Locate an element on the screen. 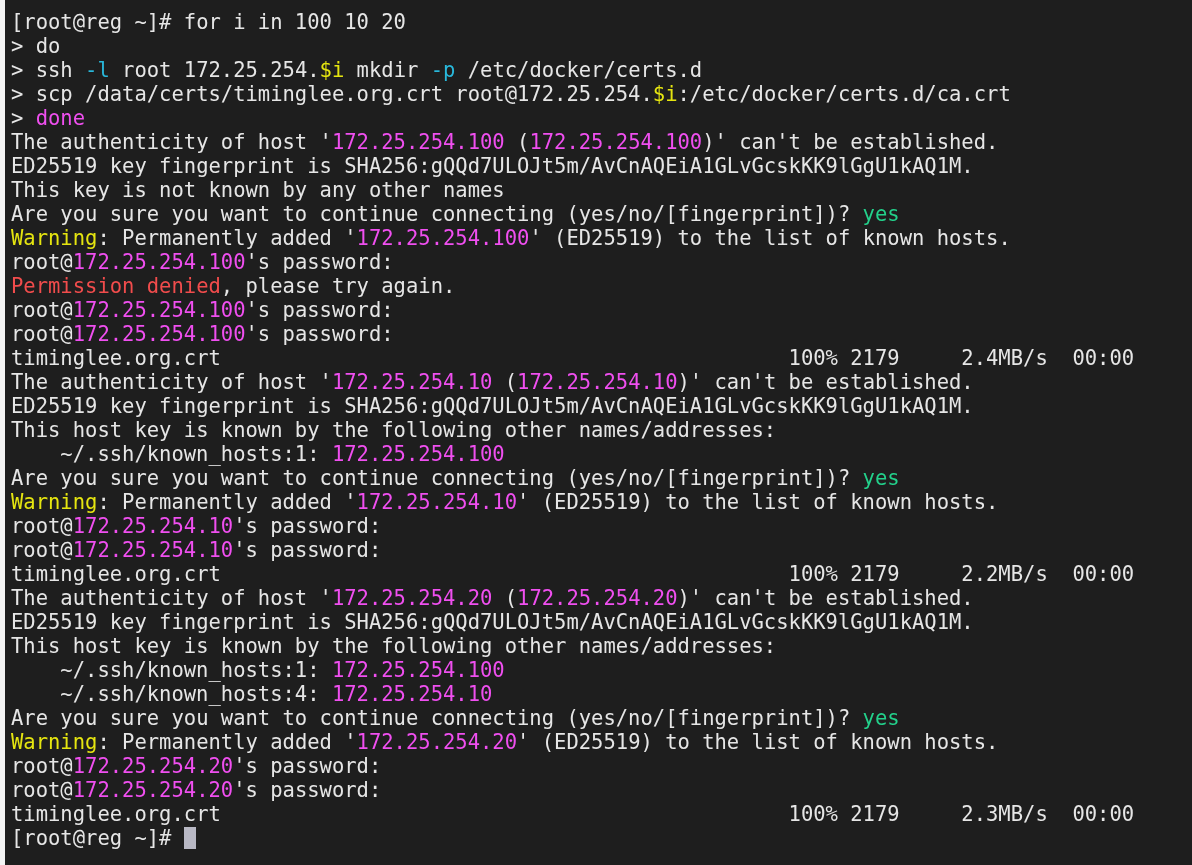 Image resolution: width=1192 pixels, height=865 pixels. terminal-line: > do is located at coordinates (36, 46).